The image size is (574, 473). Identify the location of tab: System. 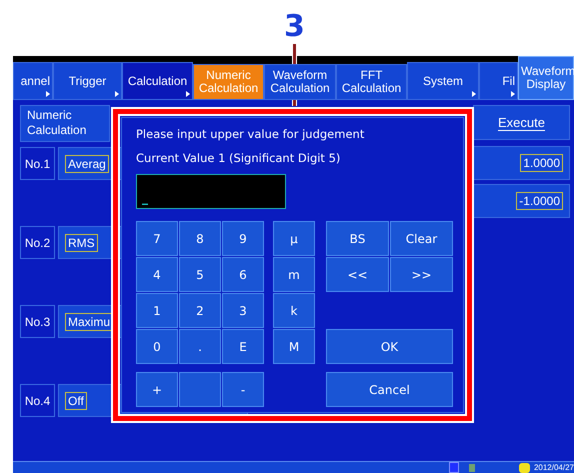
(443, 81).